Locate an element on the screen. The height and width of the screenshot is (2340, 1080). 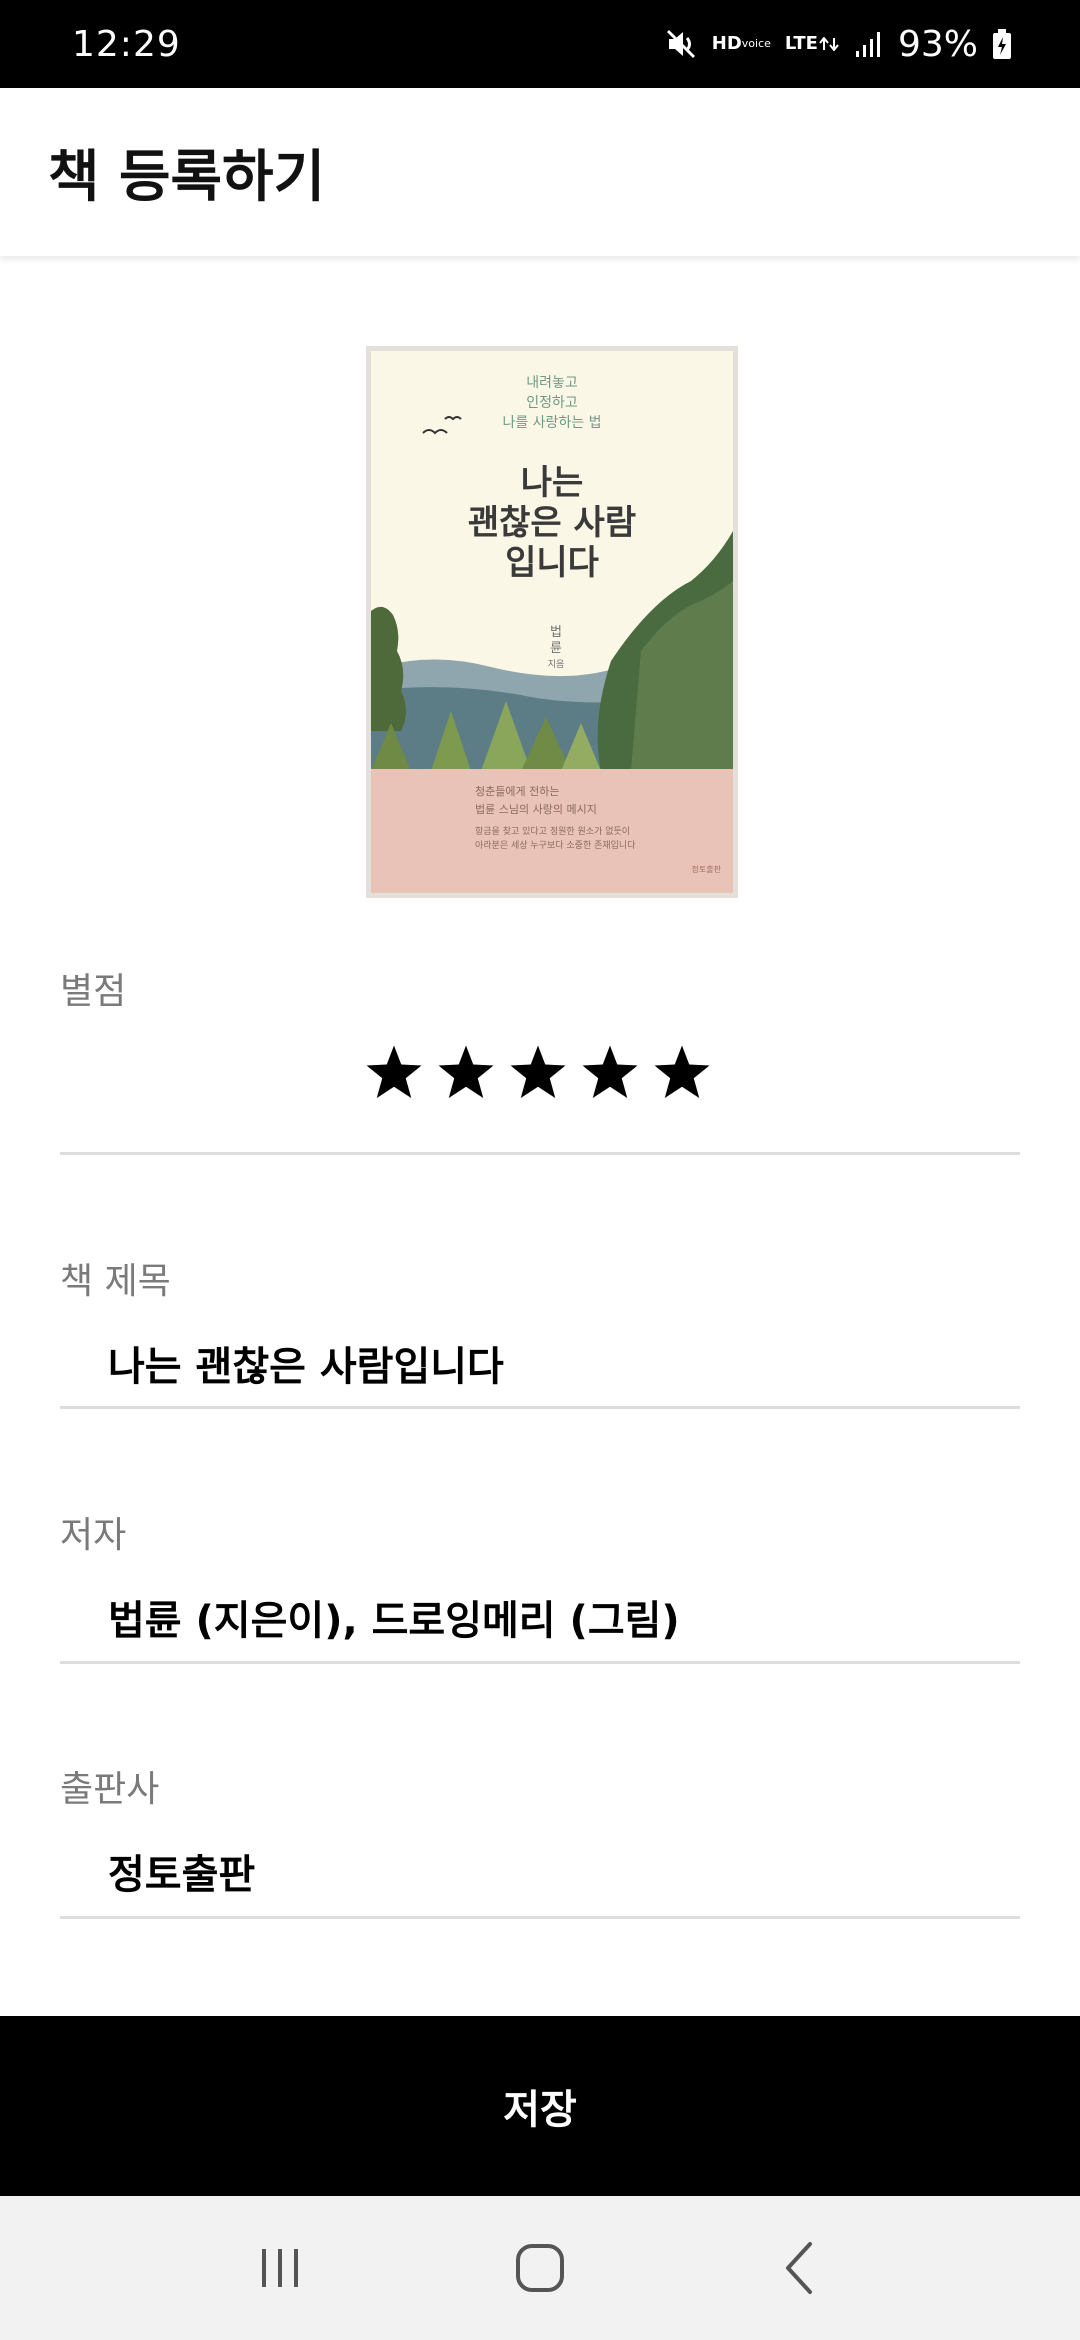
author-label: 저자 is located at coordinates (93, 1535).